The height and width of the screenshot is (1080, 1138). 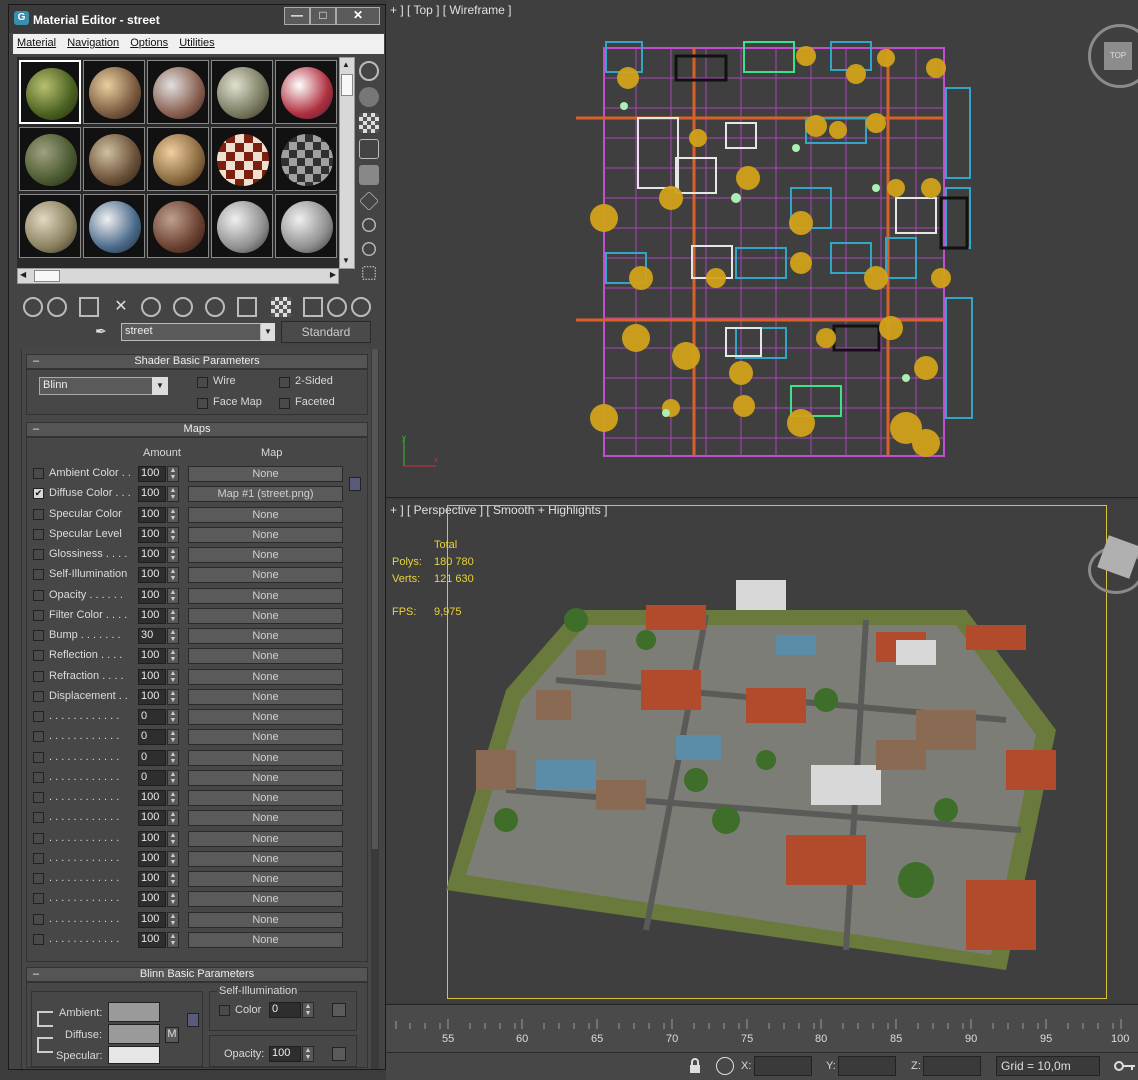 What do you see at coordinates (347, 163) in the screenshot?
I see `slots-vertical-scrollbar: ▲ ▼` at bounding box center [347, 163].